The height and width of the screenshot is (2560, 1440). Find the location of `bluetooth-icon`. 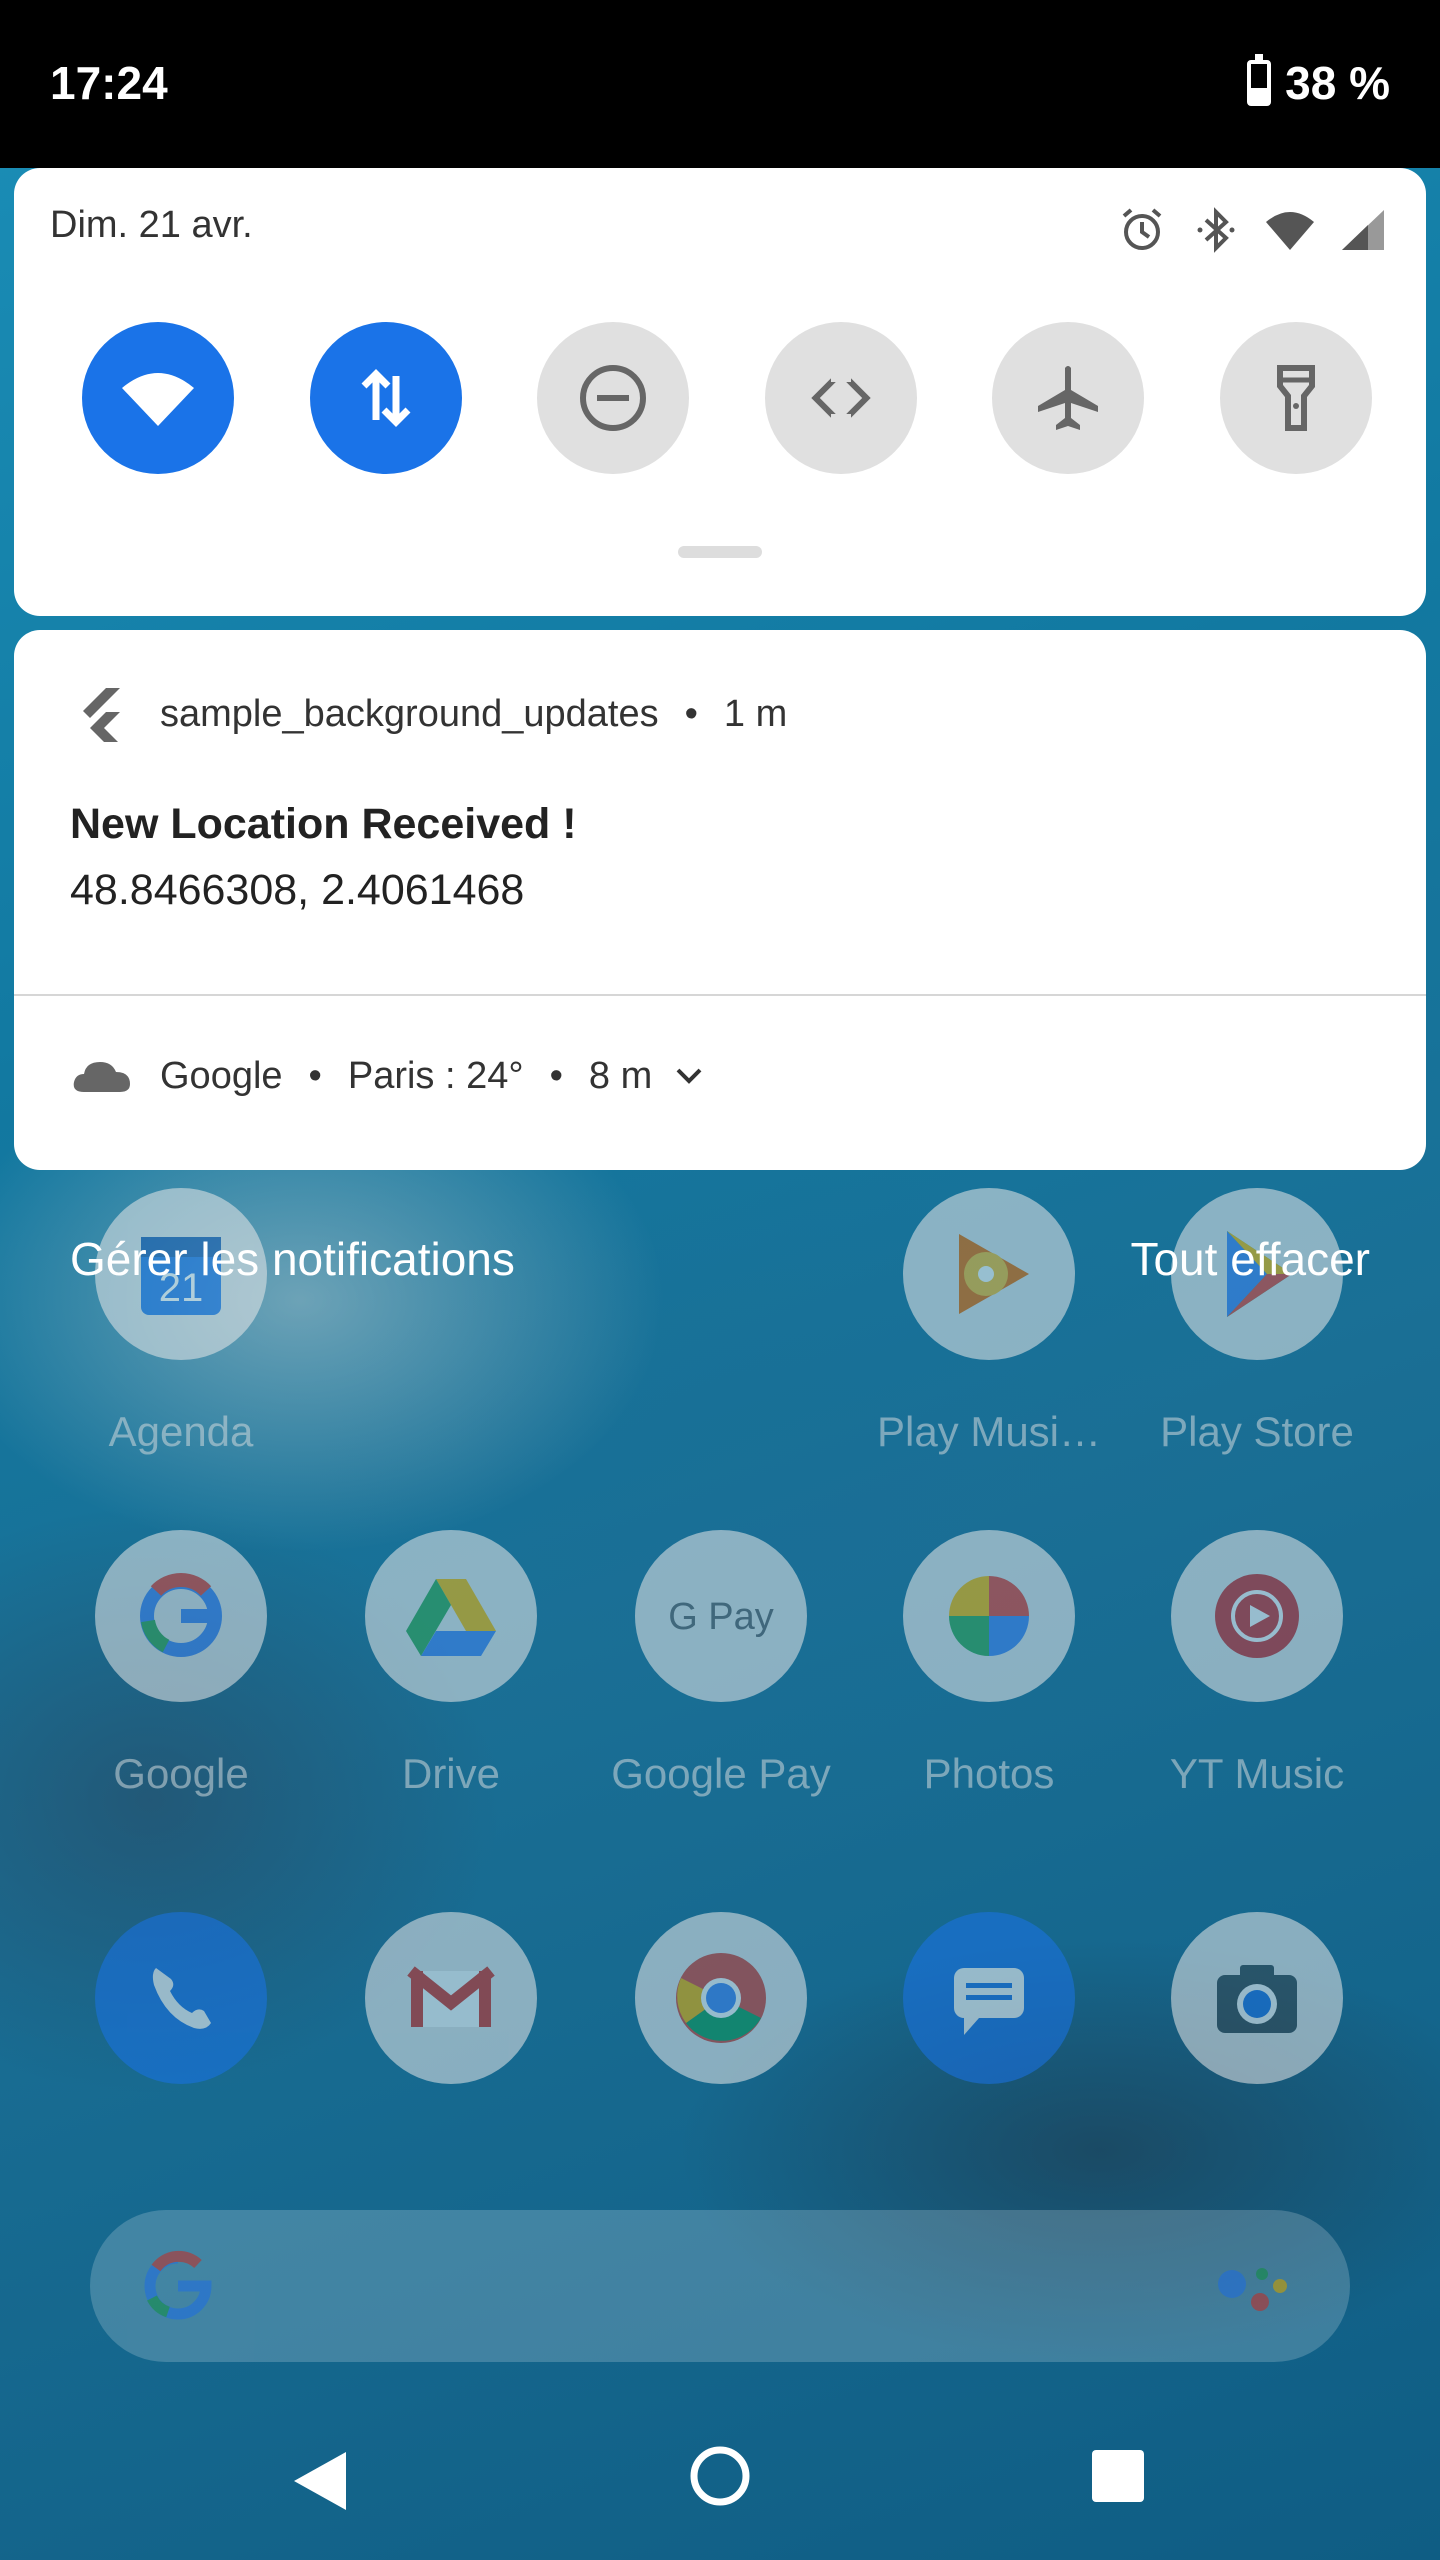

bluetooth-icon is located at coordinates (1216, 230).